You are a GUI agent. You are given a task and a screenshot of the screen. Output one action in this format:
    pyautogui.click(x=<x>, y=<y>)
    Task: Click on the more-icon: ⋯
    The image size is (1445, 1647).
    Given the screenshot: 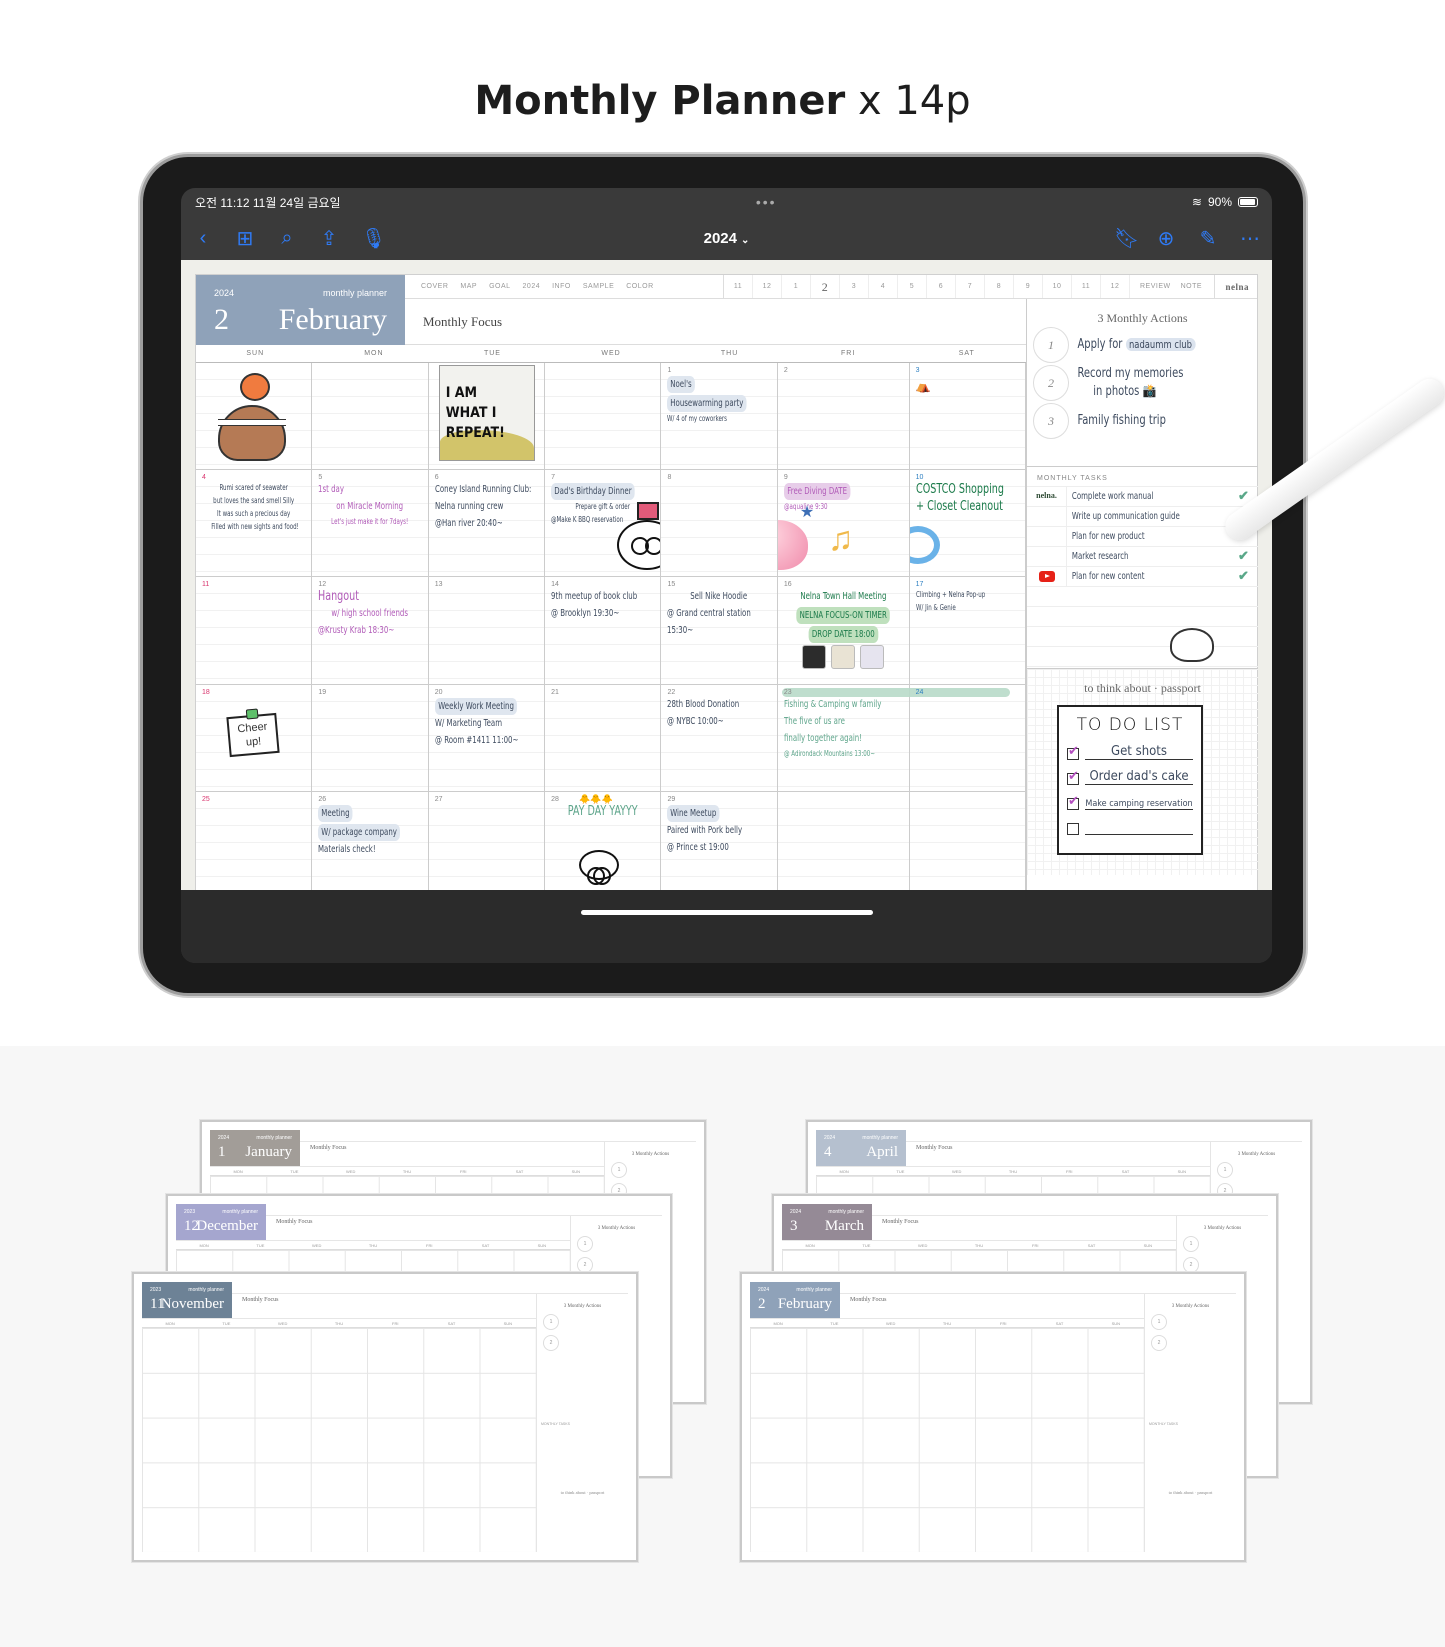 What is the action you would take?
    pyautogui.click(x=1250, y=238)
    